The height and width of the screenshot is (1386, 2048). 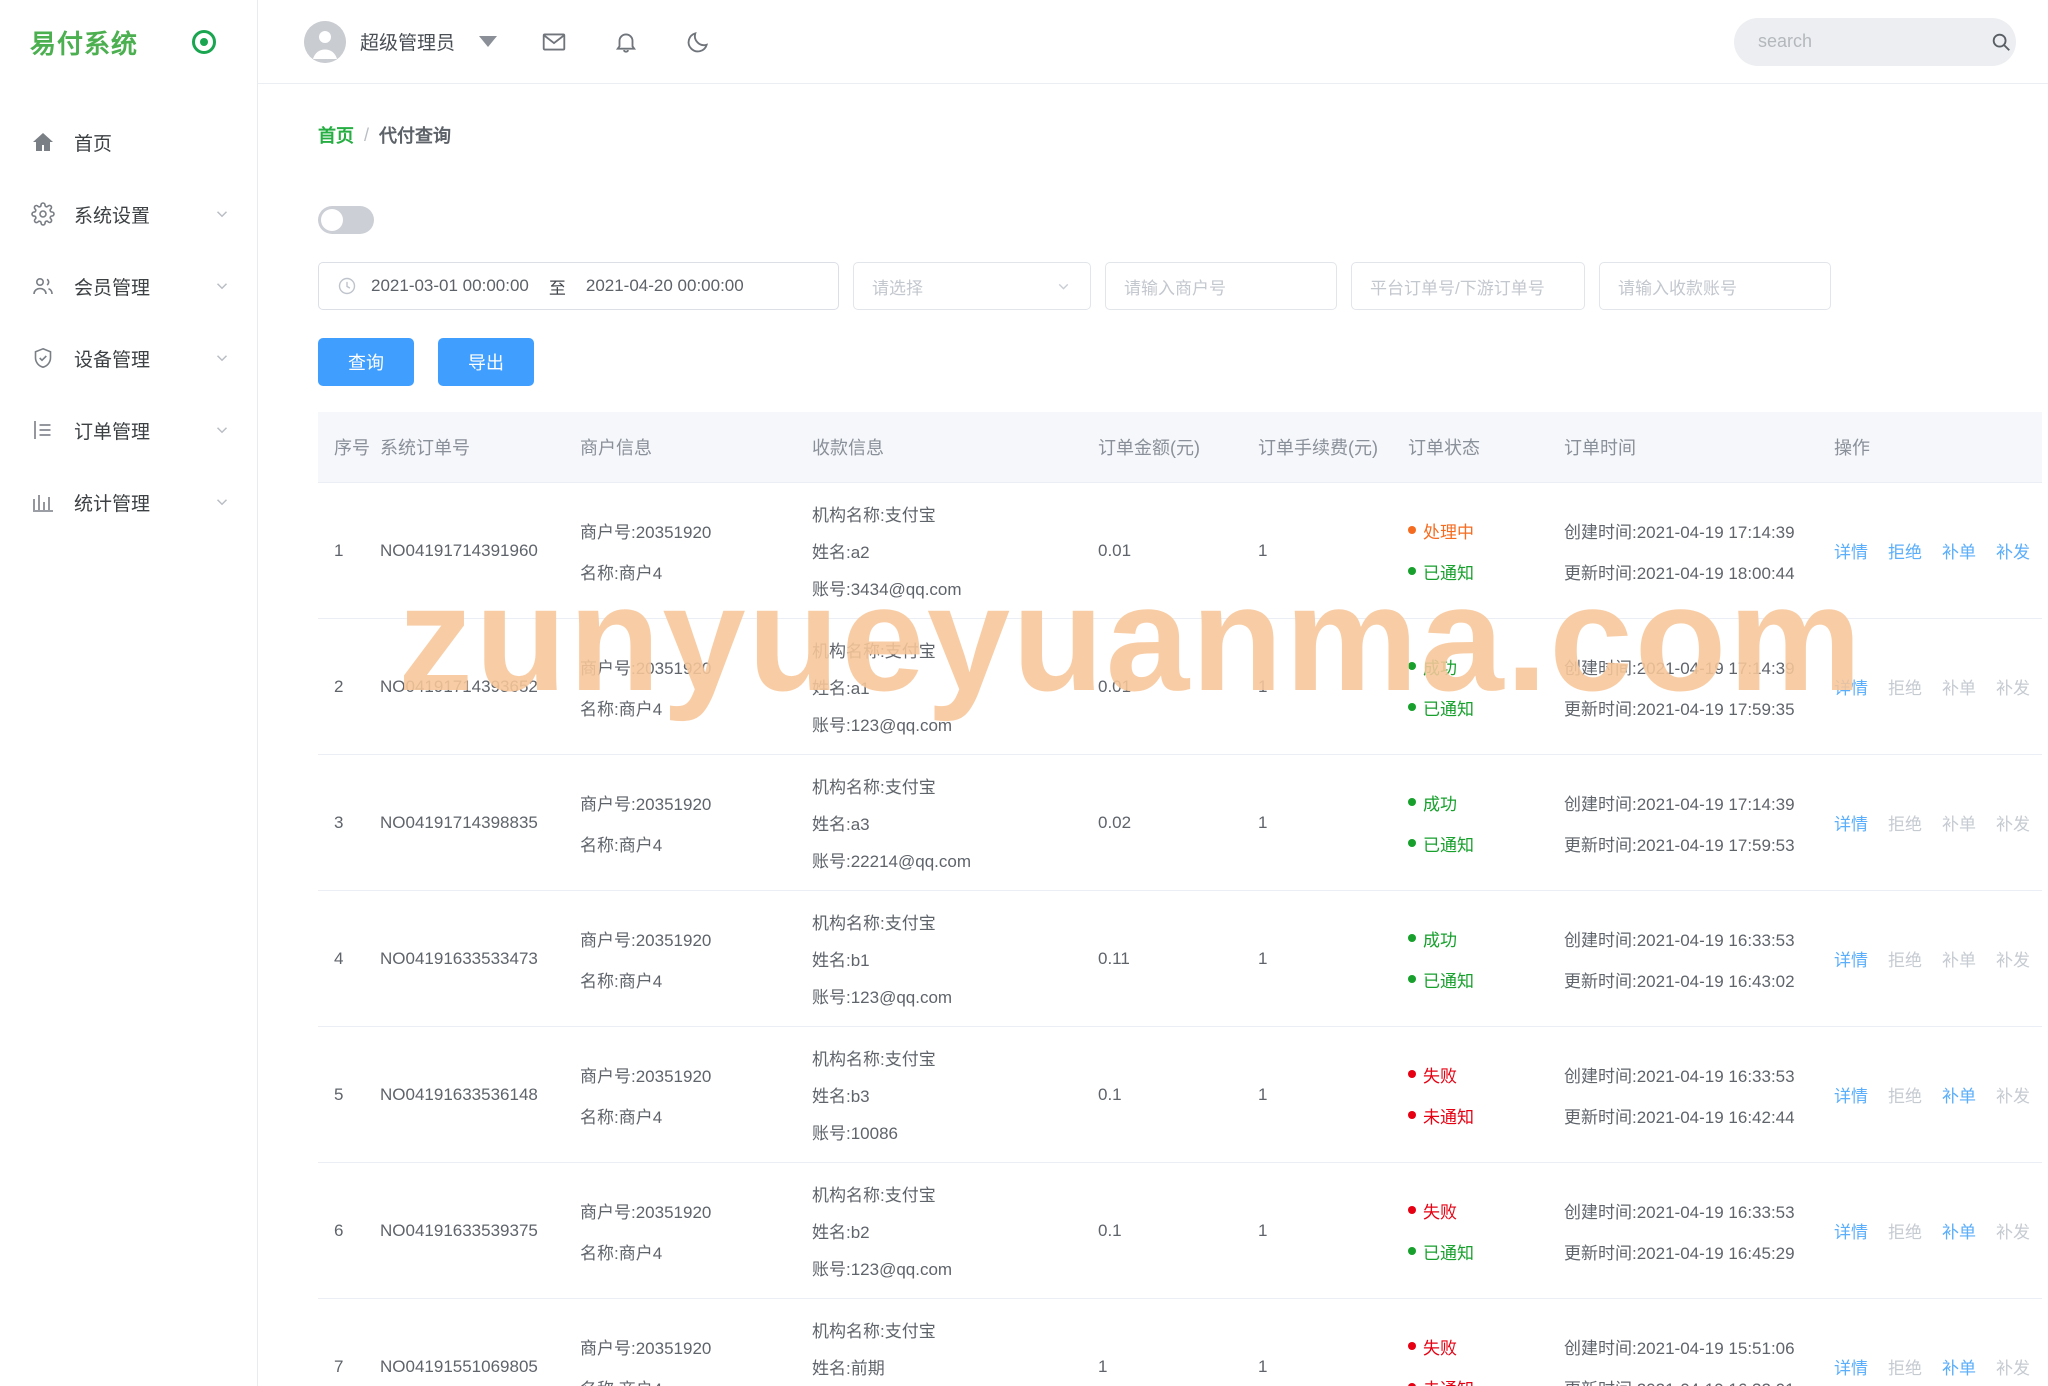 I want to click on cell-amount: 0.01, so click(x=1178, y=686).